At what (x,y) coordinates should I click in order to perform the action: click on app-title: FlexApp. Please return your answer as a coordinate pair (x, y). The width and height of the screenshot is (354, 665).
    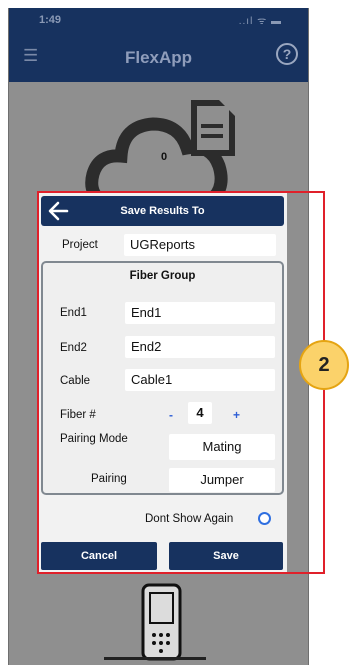
    Looking at the image, I should click on (158, 57).